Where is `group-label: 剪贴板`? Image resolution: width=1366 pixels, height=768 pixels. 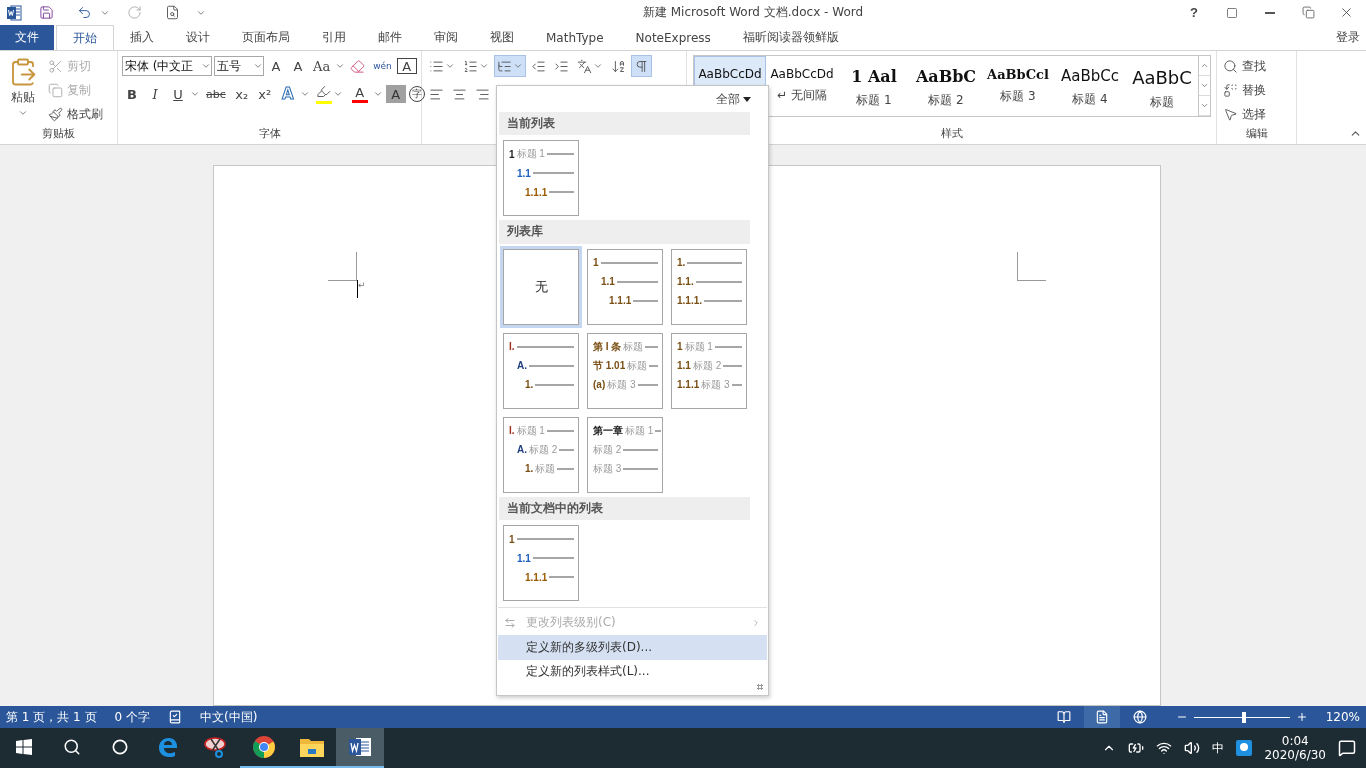 group-label: 剪贴板 is located at coordinates (58, 134).